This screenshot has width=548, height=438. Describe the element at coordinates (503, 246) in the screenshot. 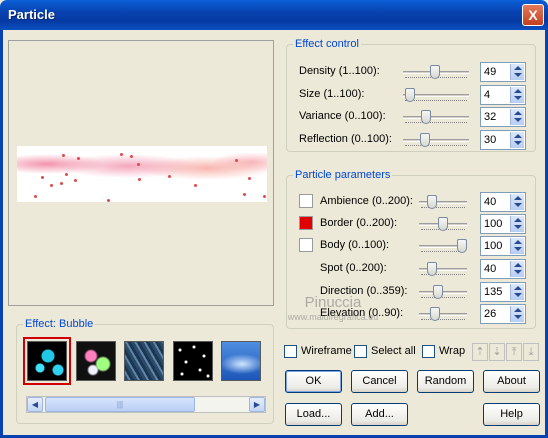

I see `body-spinbox: 100` at that location.